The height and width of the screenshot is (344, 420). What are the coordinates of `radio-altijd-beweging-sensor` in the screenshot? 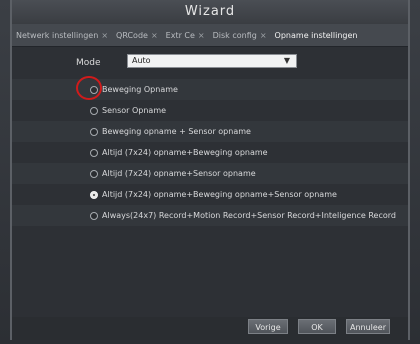 It's located at (94, 195).